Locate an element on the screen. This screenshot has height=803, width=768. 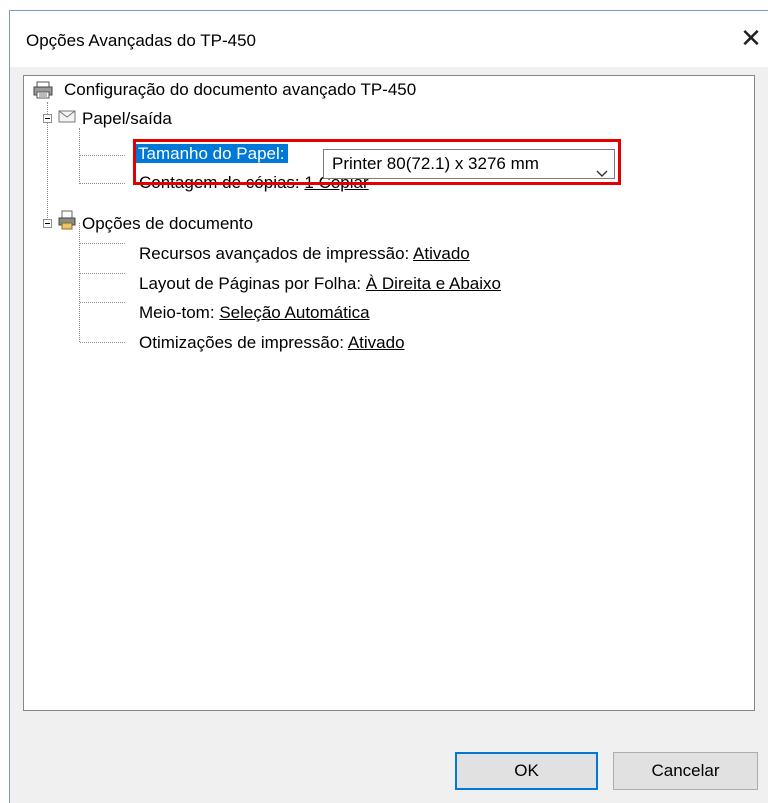
option-row-advanced-features: Recursos avançados de impressão: Ativado is located at coordinates (304, 254).